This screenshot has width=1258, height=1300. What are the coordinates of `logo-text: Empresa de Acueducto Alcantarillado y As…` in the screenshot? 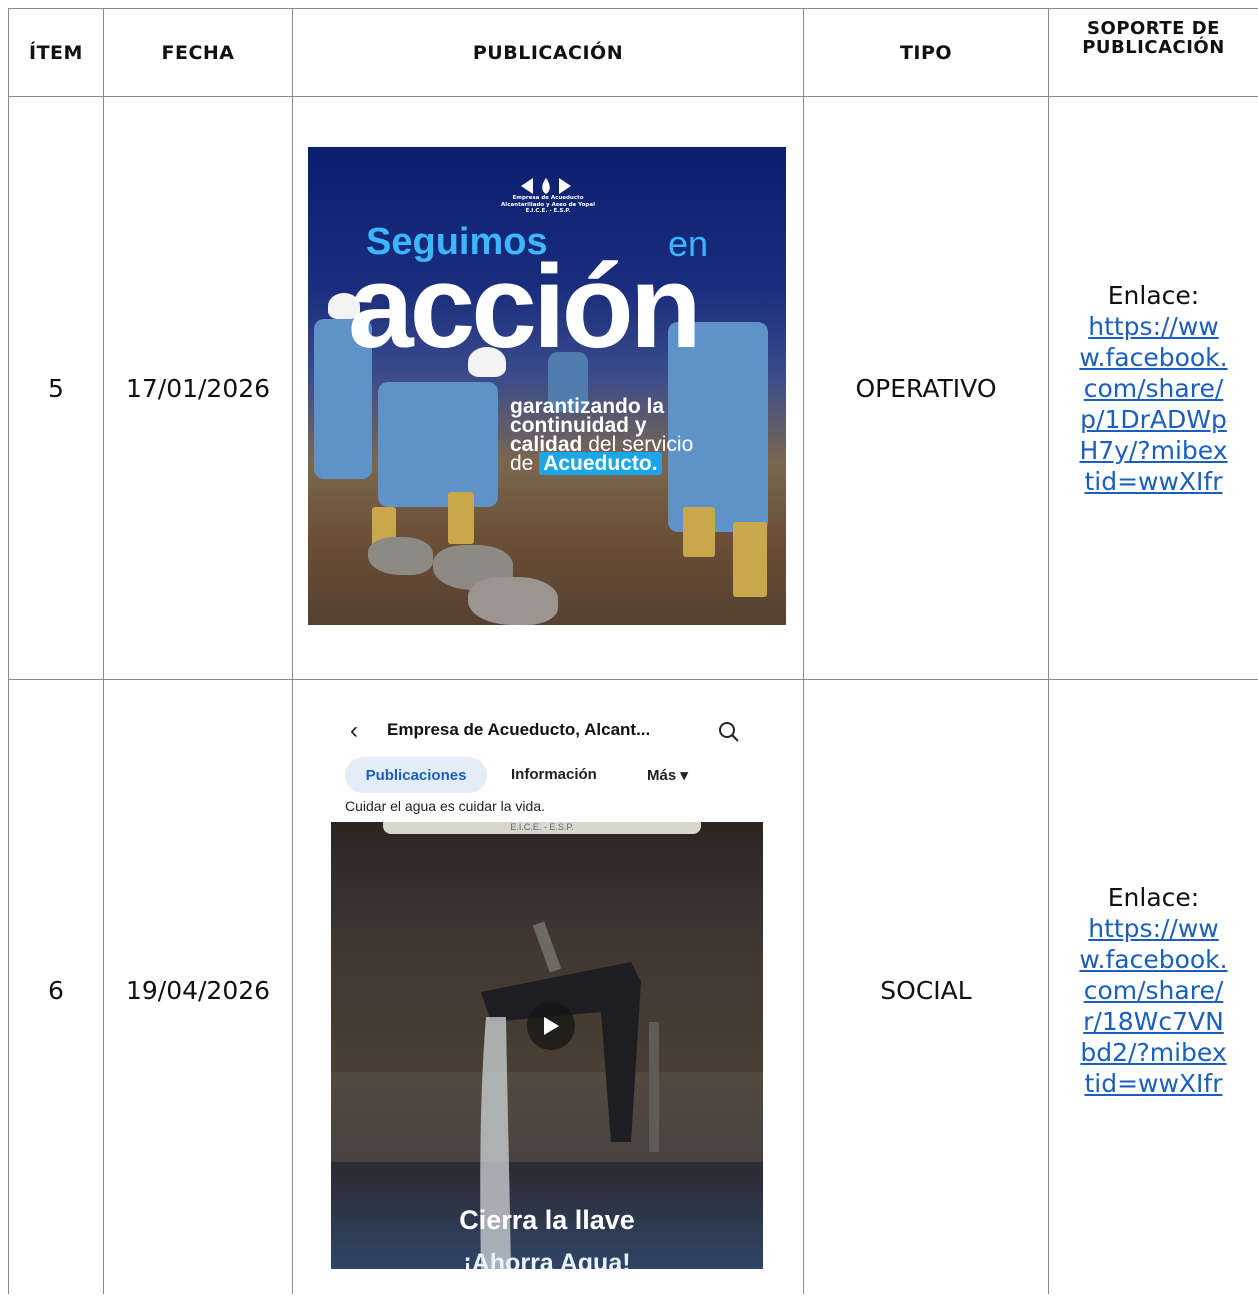 It's located at (548, 205).